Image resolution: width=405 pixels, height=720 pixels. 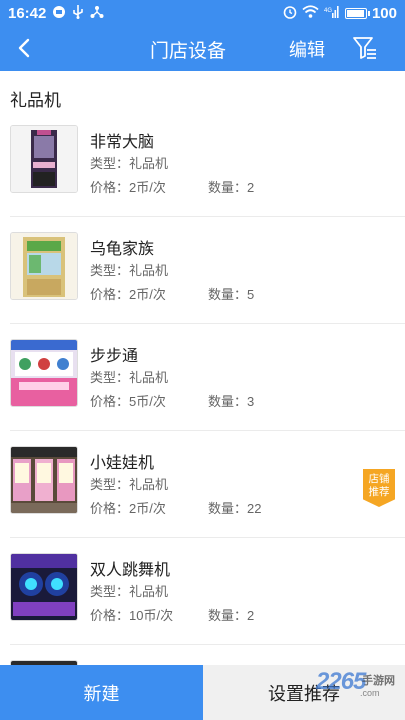 I want to click on signal-icon: 4G, so click(x=332, y=13).